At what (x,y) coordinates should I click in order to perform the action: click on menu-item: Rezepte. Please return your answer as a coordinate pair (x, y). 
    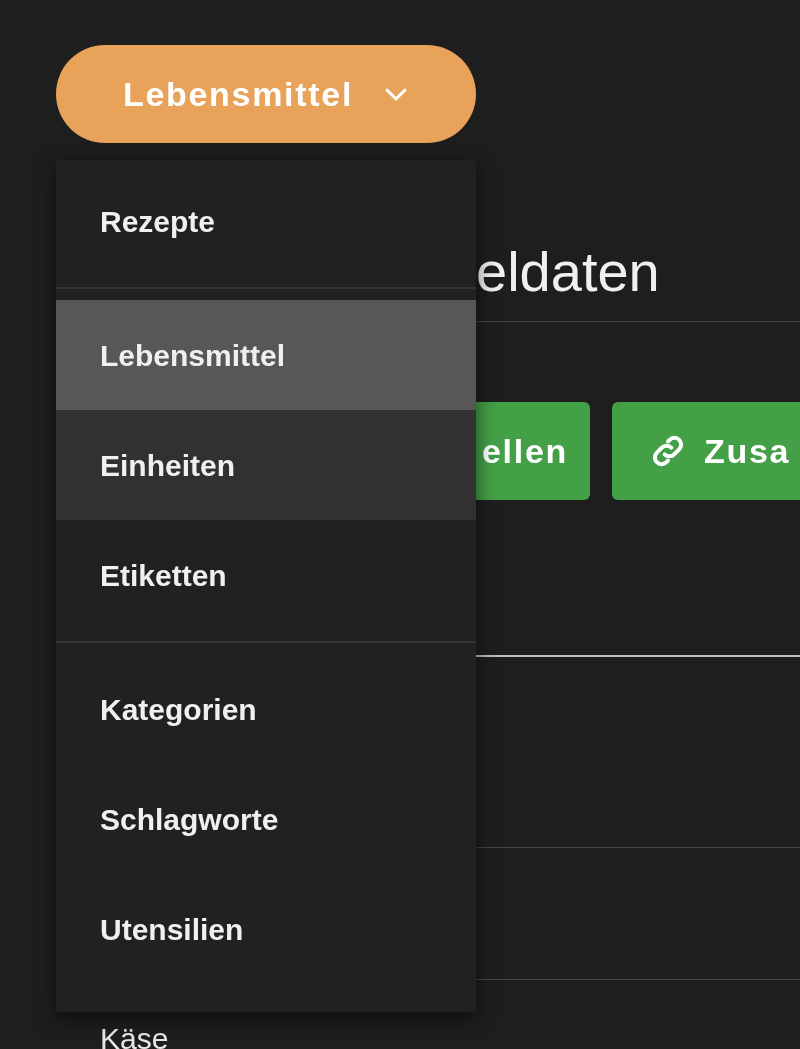
    Looking at the image, I should click on (266, 221).